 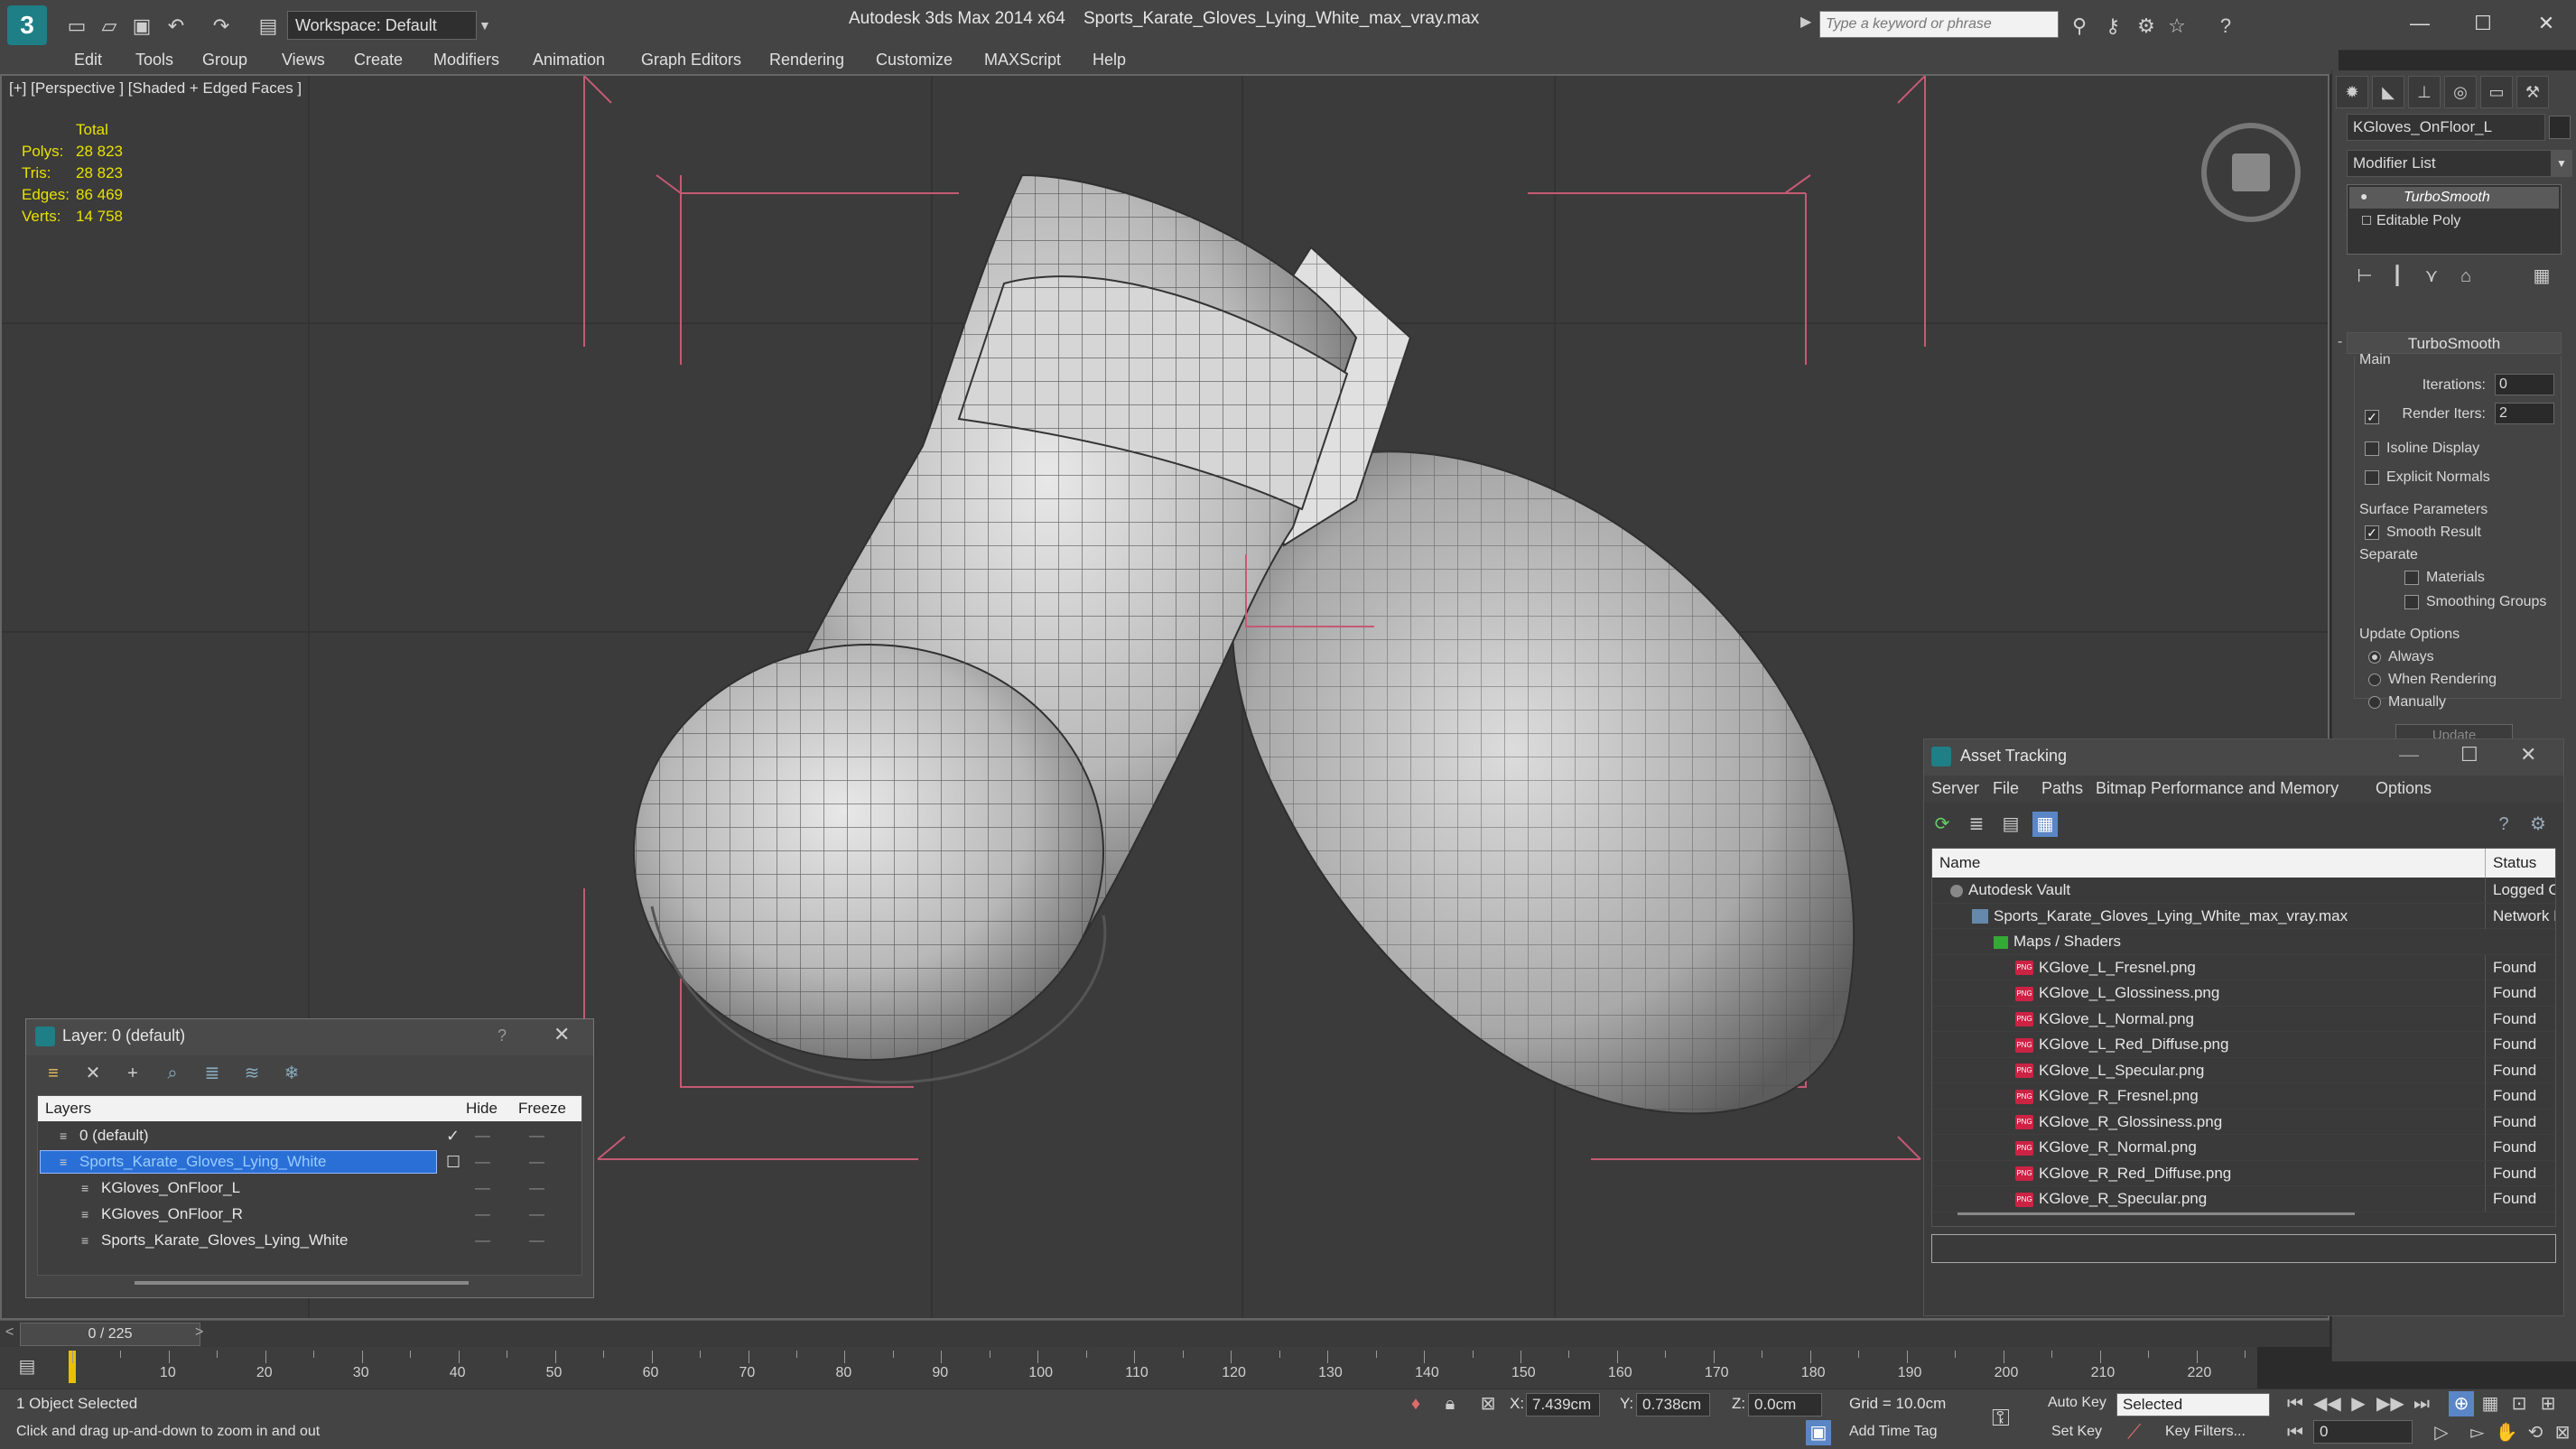 I want to click on maximize-viewport-icon: ⊠, so click(x=2562, y=1432).